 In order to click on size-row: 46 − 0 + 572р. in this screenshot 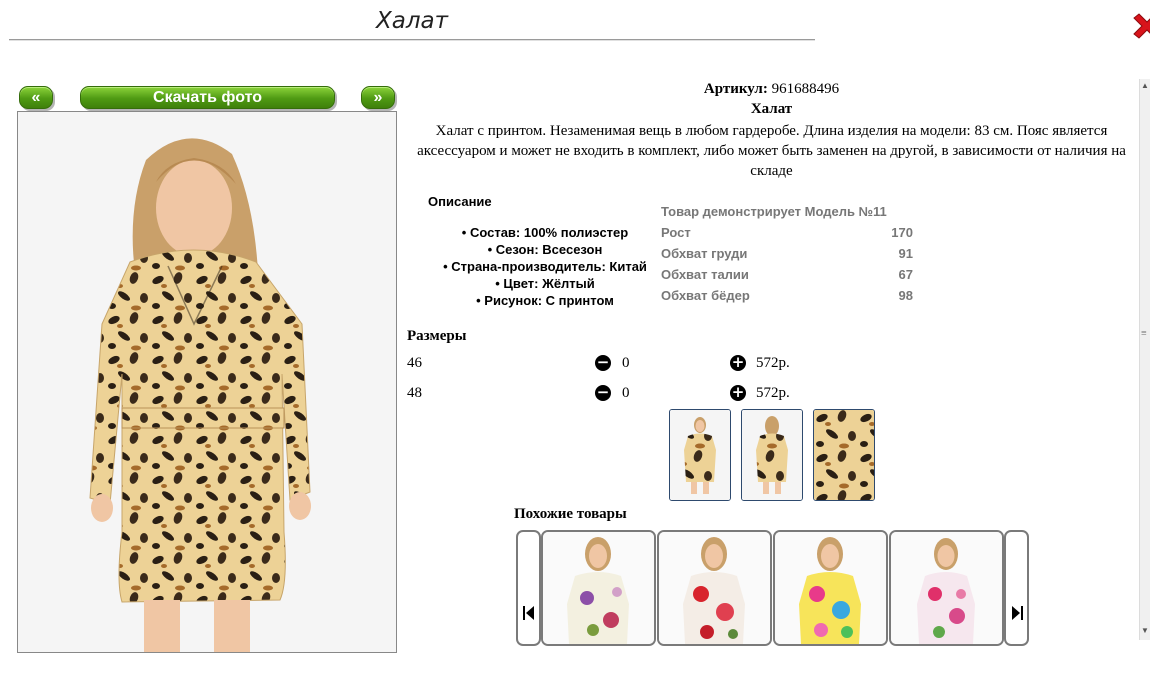, I will do `click(607, 366)`.